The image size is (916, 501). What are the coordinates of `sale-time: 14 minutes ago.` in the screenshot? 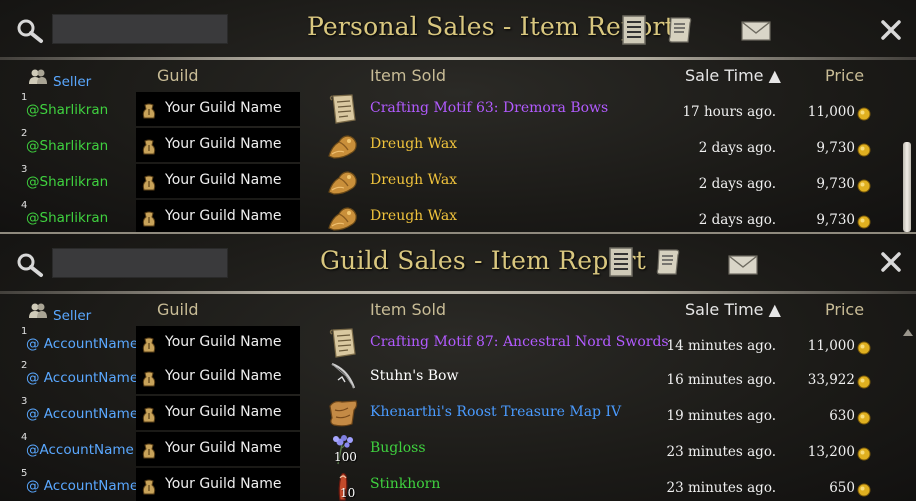 It's located at (721, 346).